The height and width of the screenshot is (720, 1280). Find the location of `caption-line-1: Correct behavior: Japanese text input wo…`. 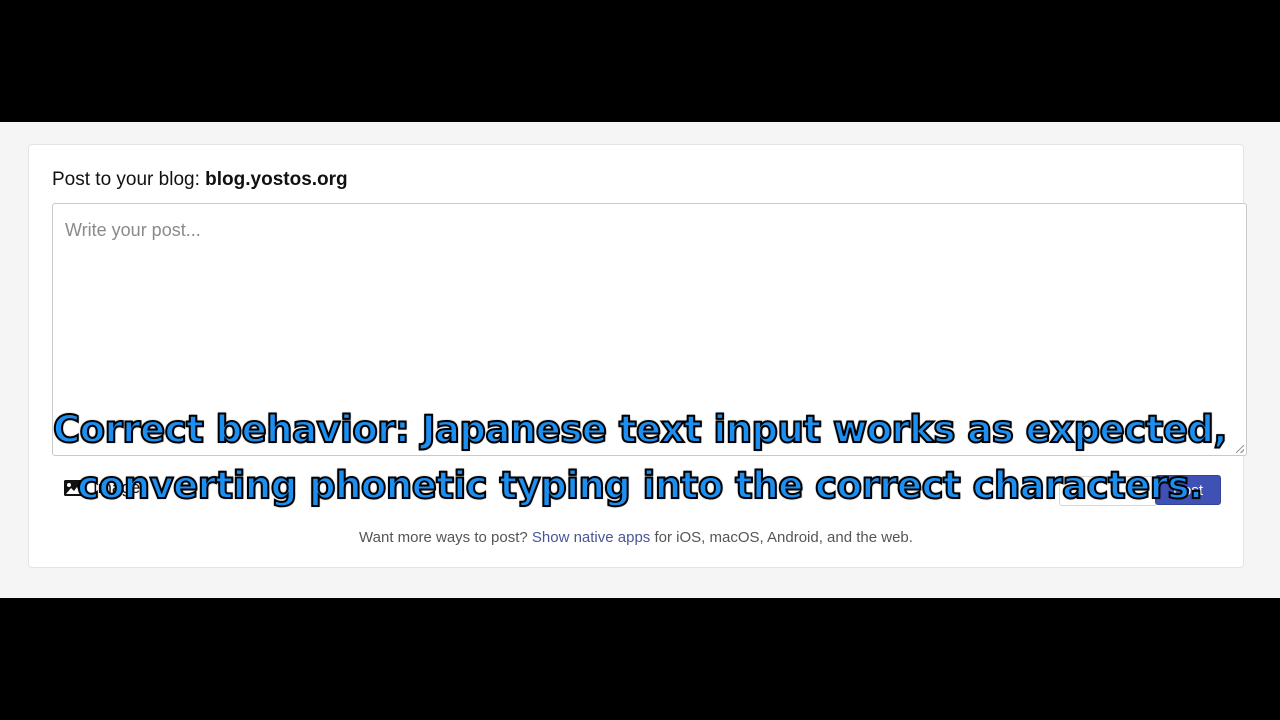

caption-line-1: Correct behavior: Japanese text input wo… is located at coordinates (640, 429).